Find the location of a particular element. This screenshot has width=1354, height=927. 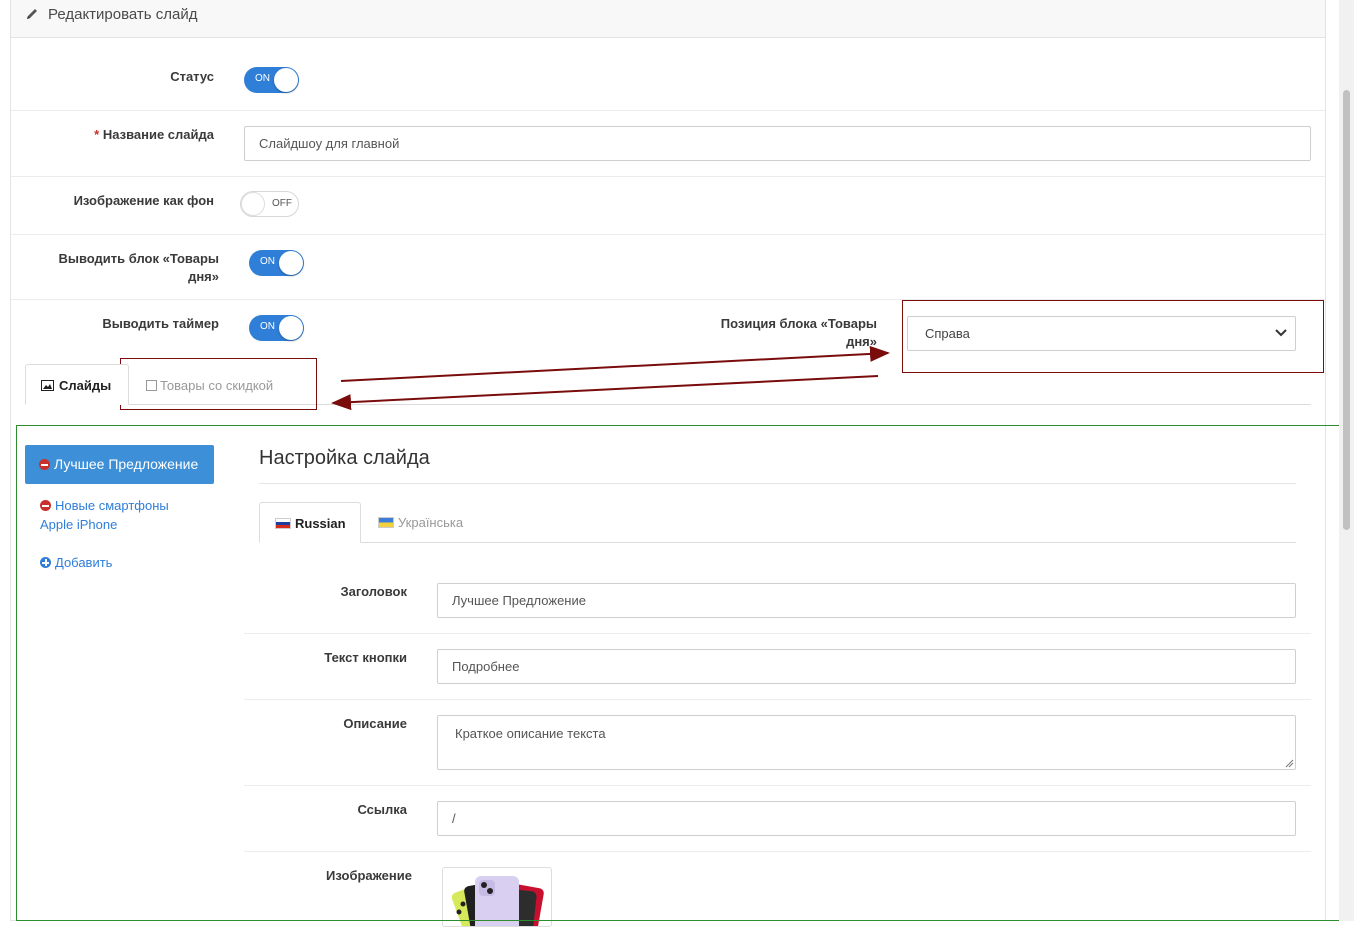

panel-title: Редактировать слайд is located at coordinates (123, 14).